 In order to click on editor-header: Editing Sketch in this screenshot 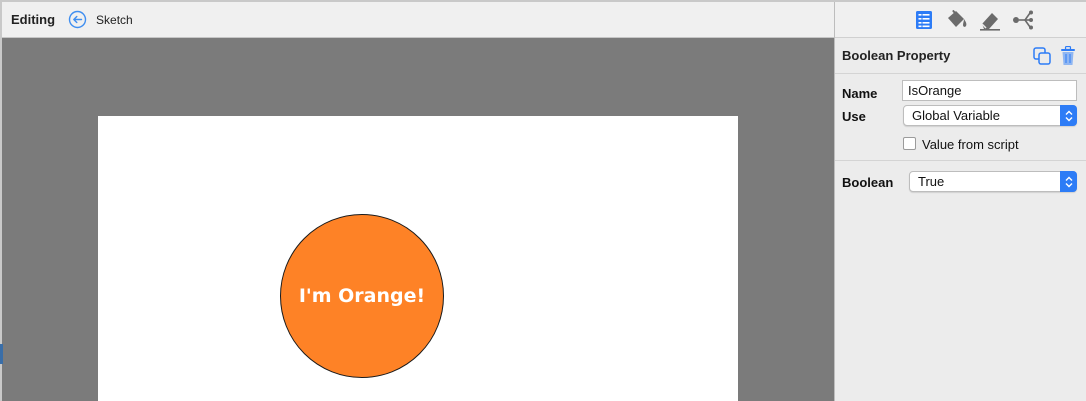, I will do `click(418, 20)`.